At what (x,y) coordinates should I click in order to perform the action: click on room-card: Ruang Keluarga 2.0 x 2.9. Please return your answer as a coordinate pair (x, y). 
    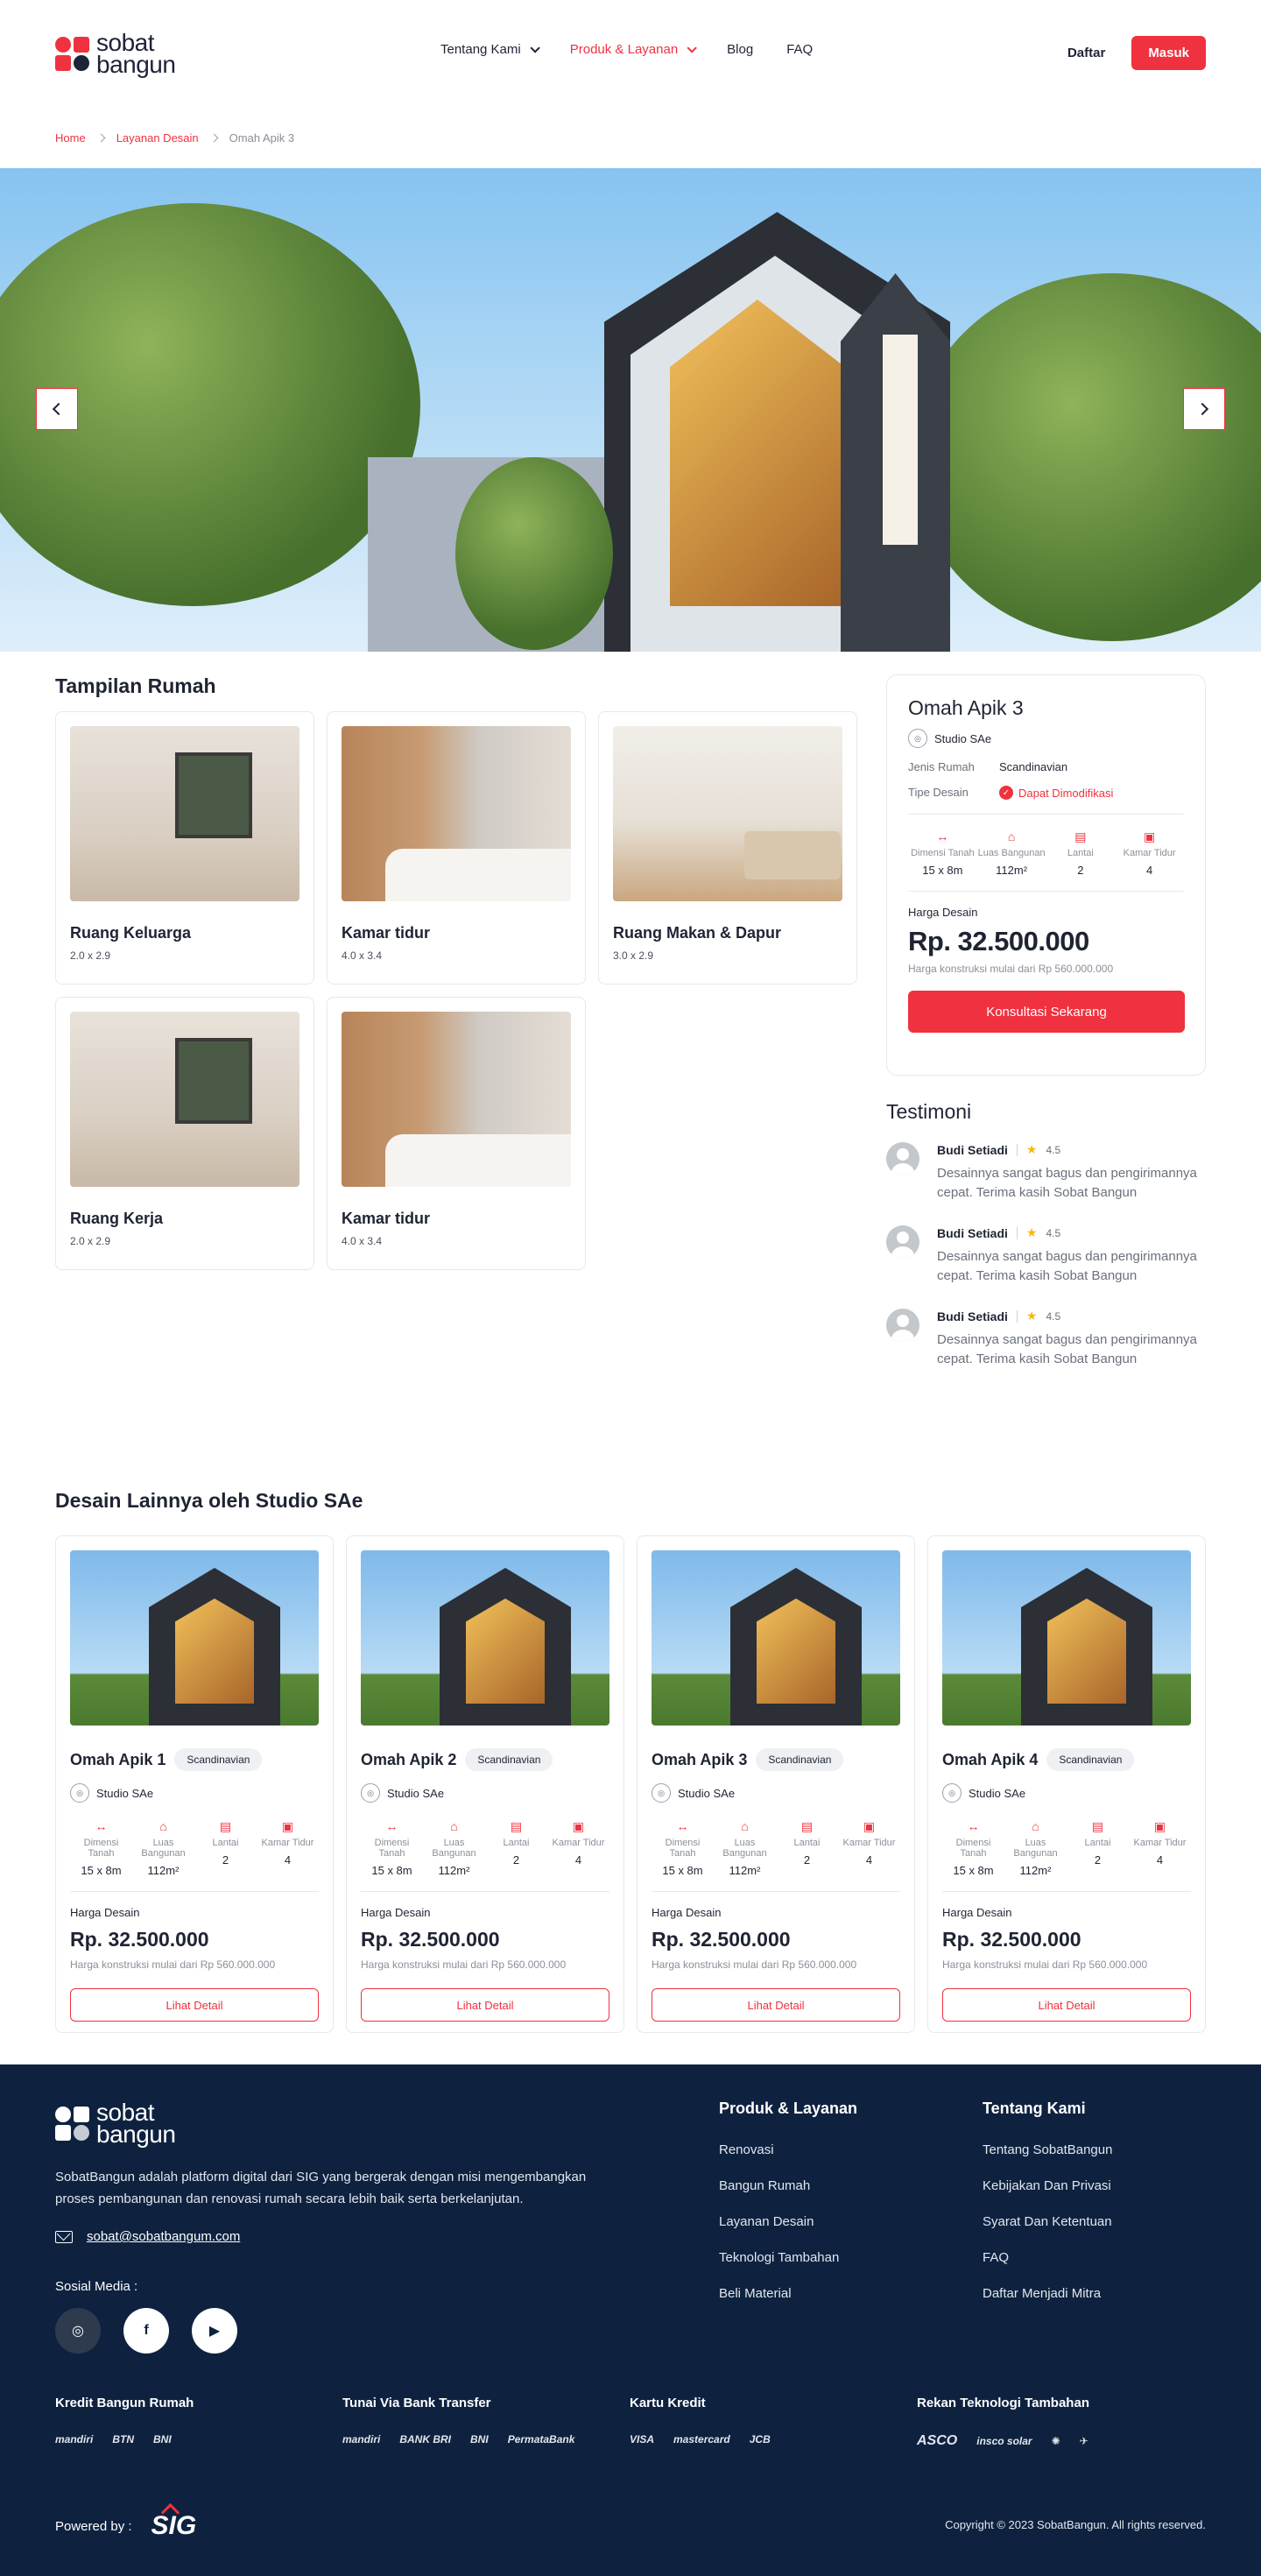
    Looking at the image, I should click on (184, 848).